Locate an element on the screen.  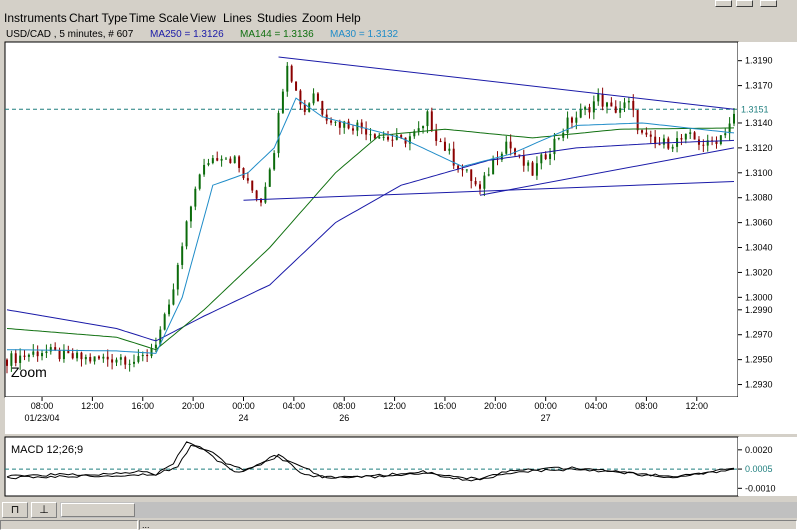
time-axis-label: 08:00 is located at coordinates (42, 406).